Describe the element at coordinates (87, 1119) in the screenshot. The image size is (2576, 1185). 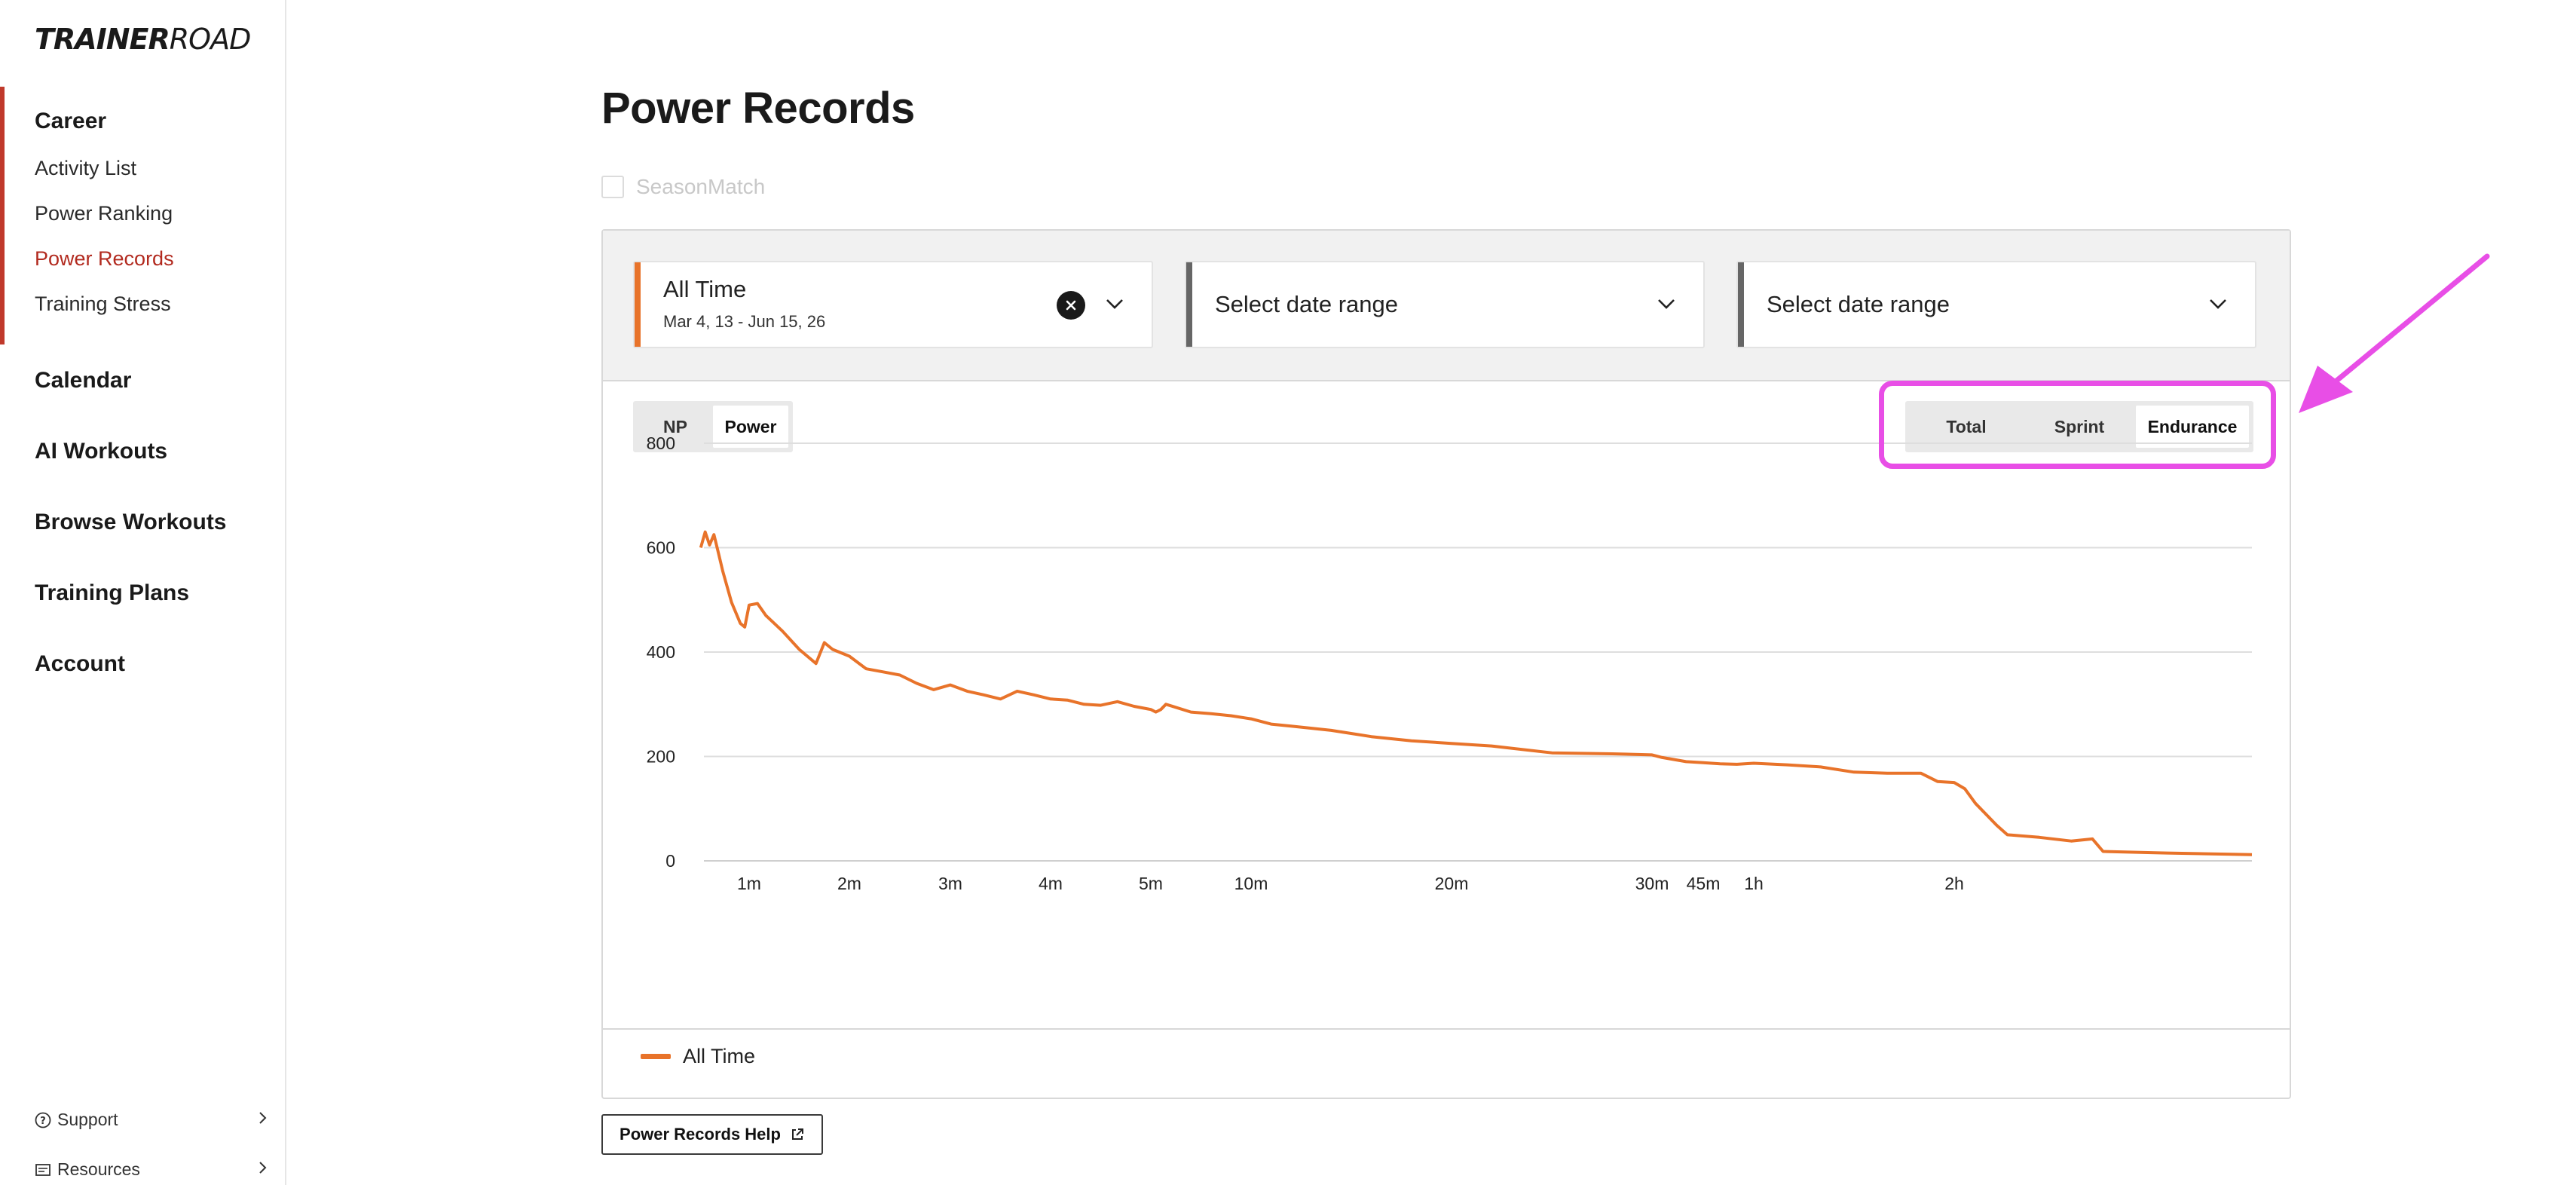
I see `support-label: Support` at that location.